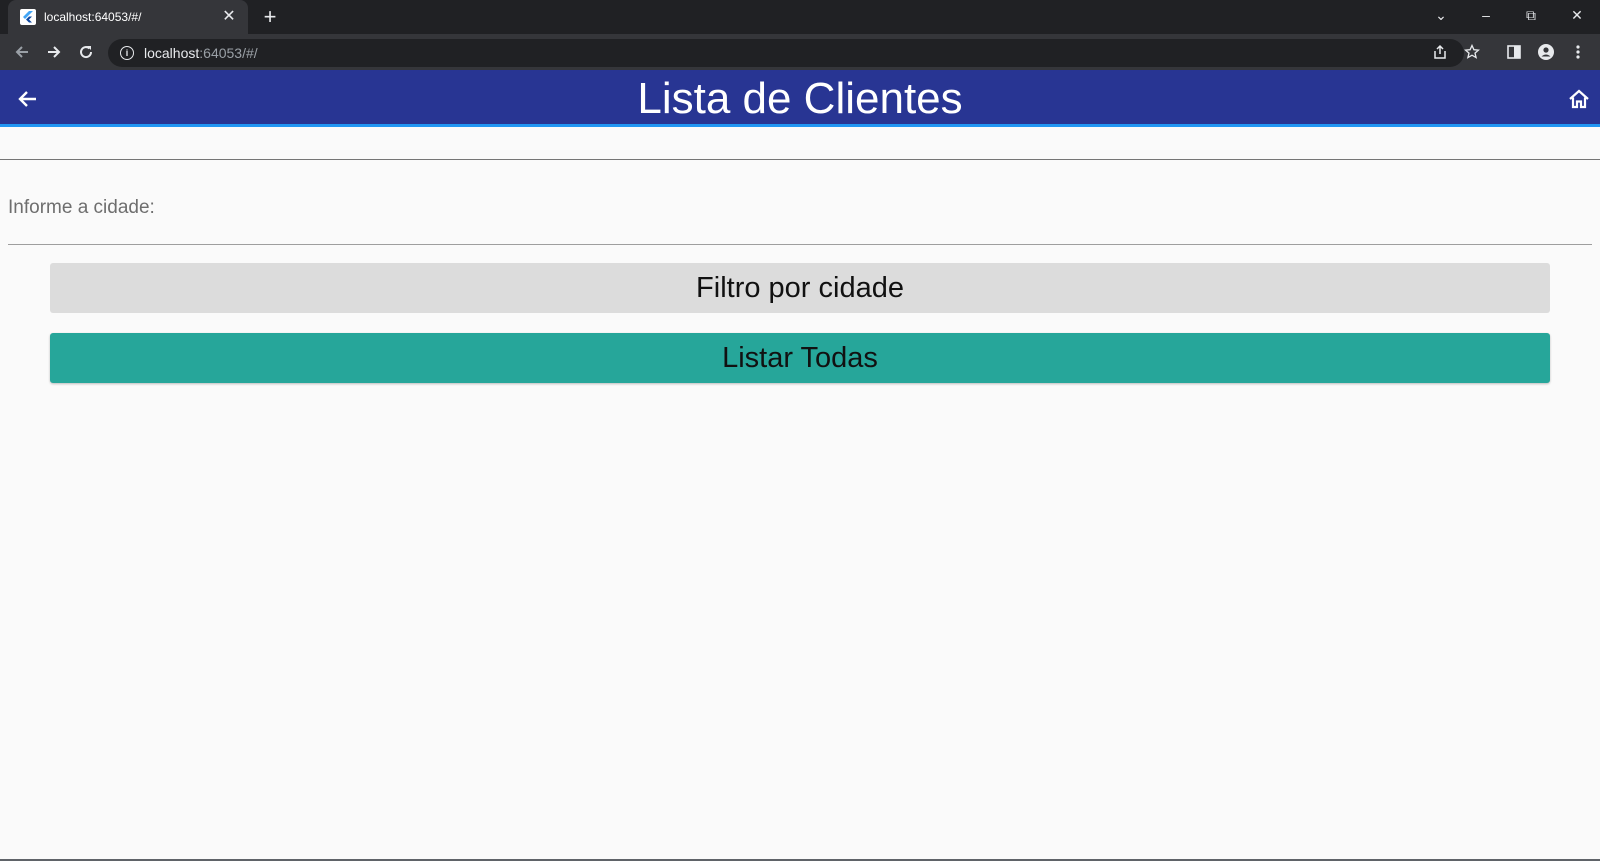 The width and height of the screenshot is (1600, 861). I want to click on reload-icon, so click(86, 52).